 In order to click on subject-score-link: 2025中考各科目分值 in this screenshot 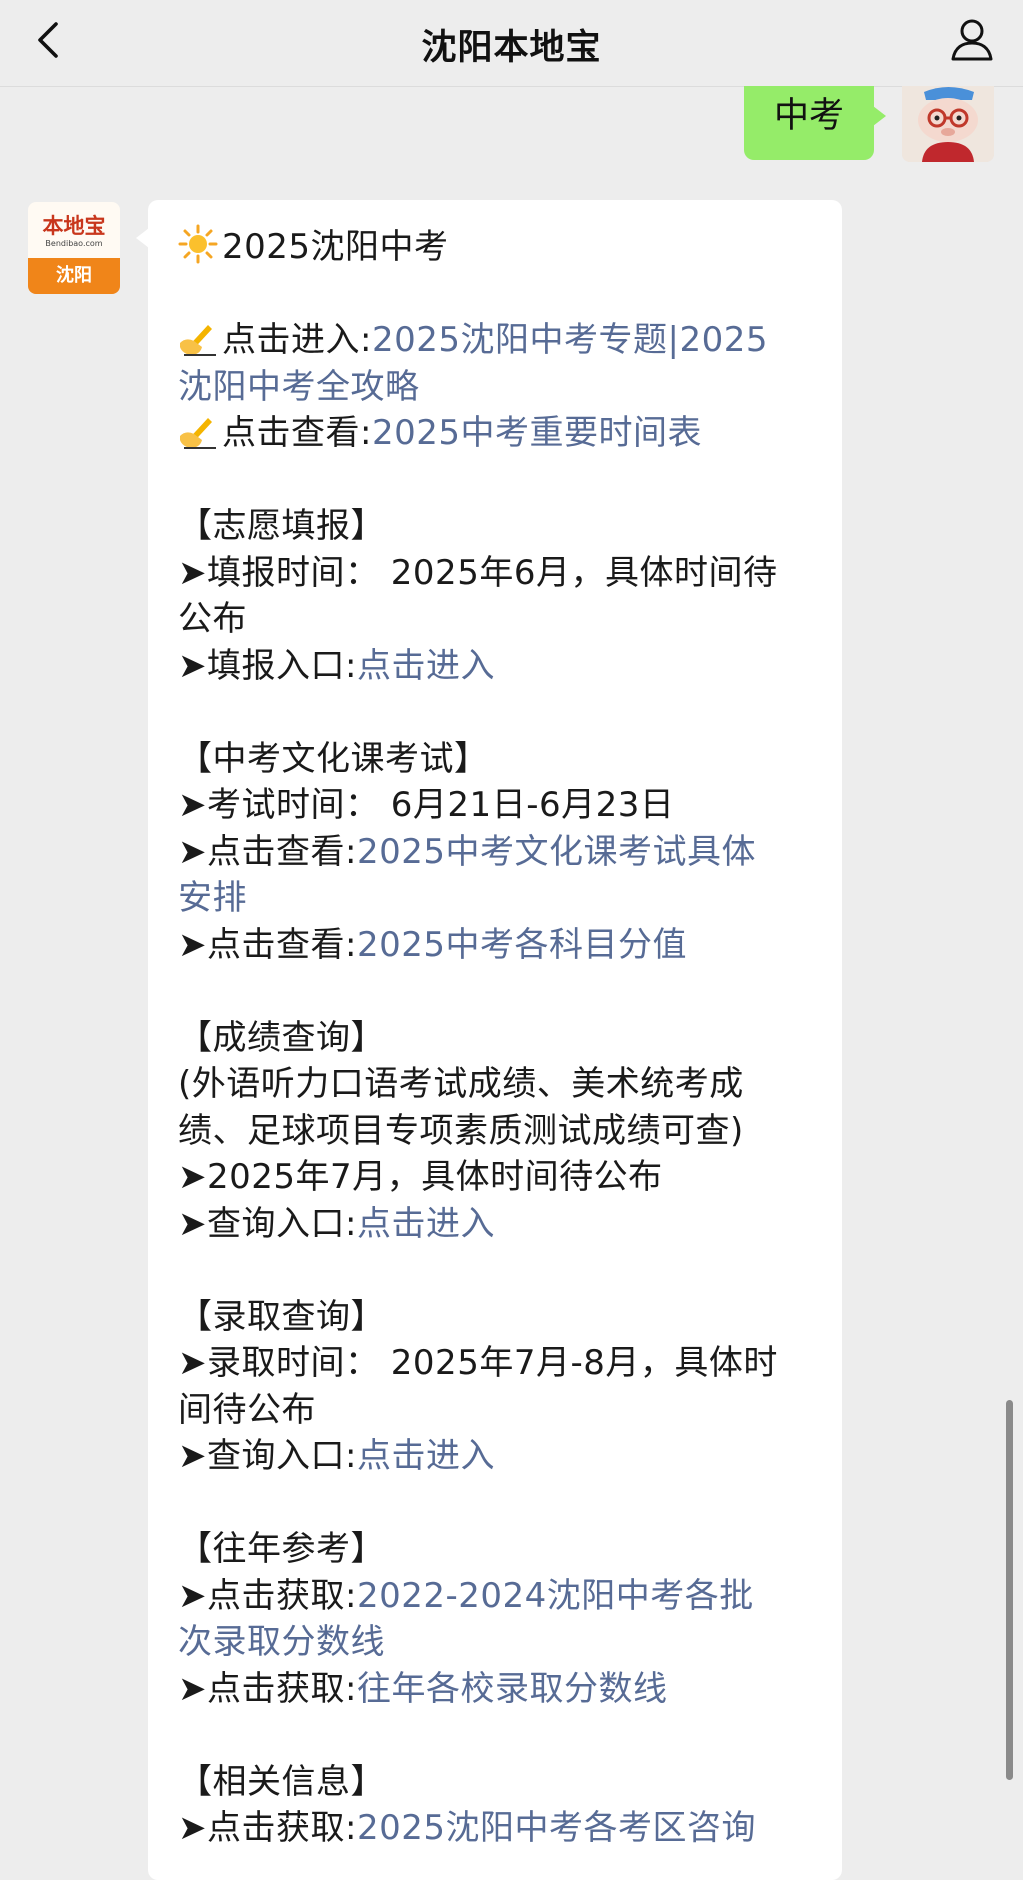, I will do `click(522, 945)`.